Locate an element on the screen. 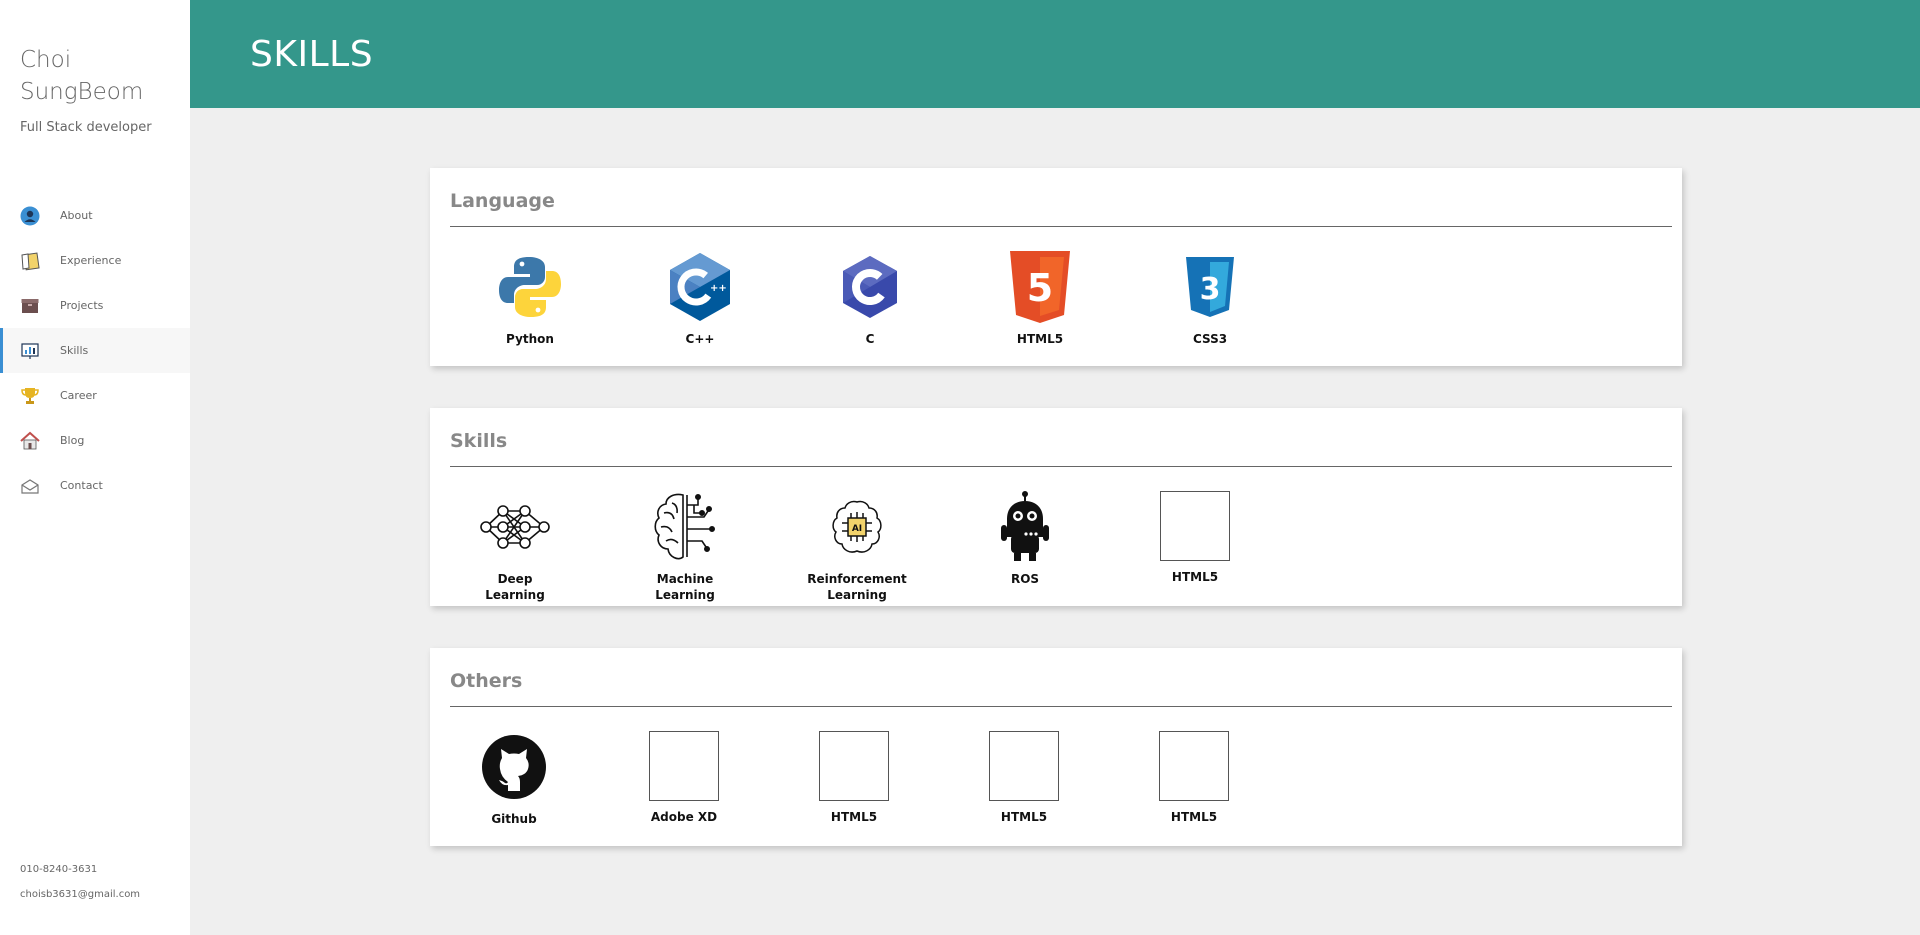 Image resolution: width=1920 pixels, height=935 pixels. sidebar-item-skills: Skills is located at coordinates (95, 350).